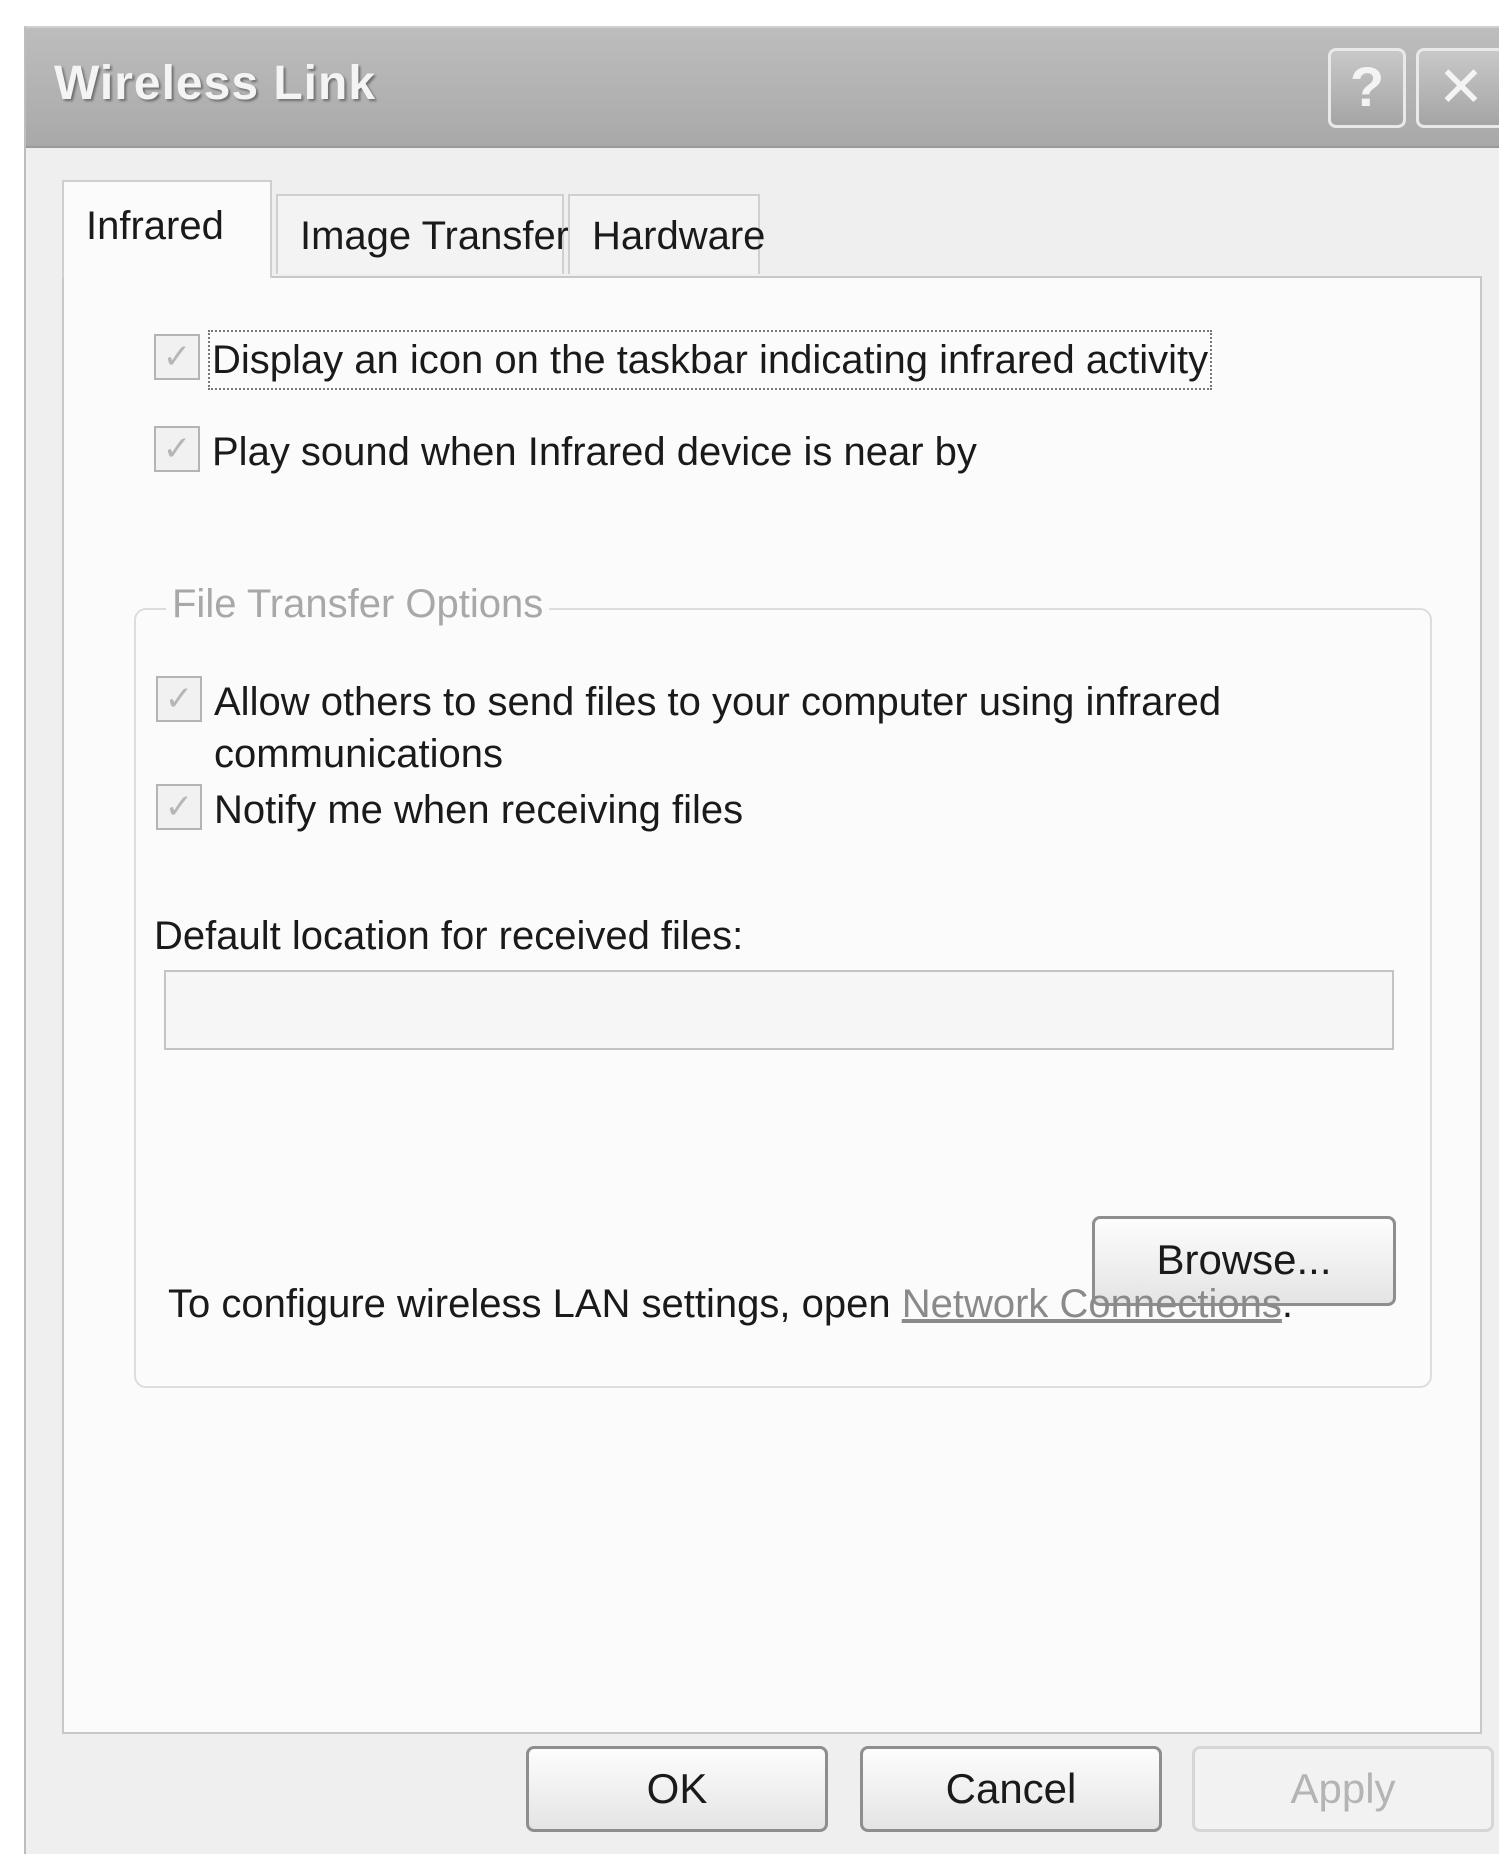  I want to click on display-icon-checkbox: ✓, so click(177, 357).